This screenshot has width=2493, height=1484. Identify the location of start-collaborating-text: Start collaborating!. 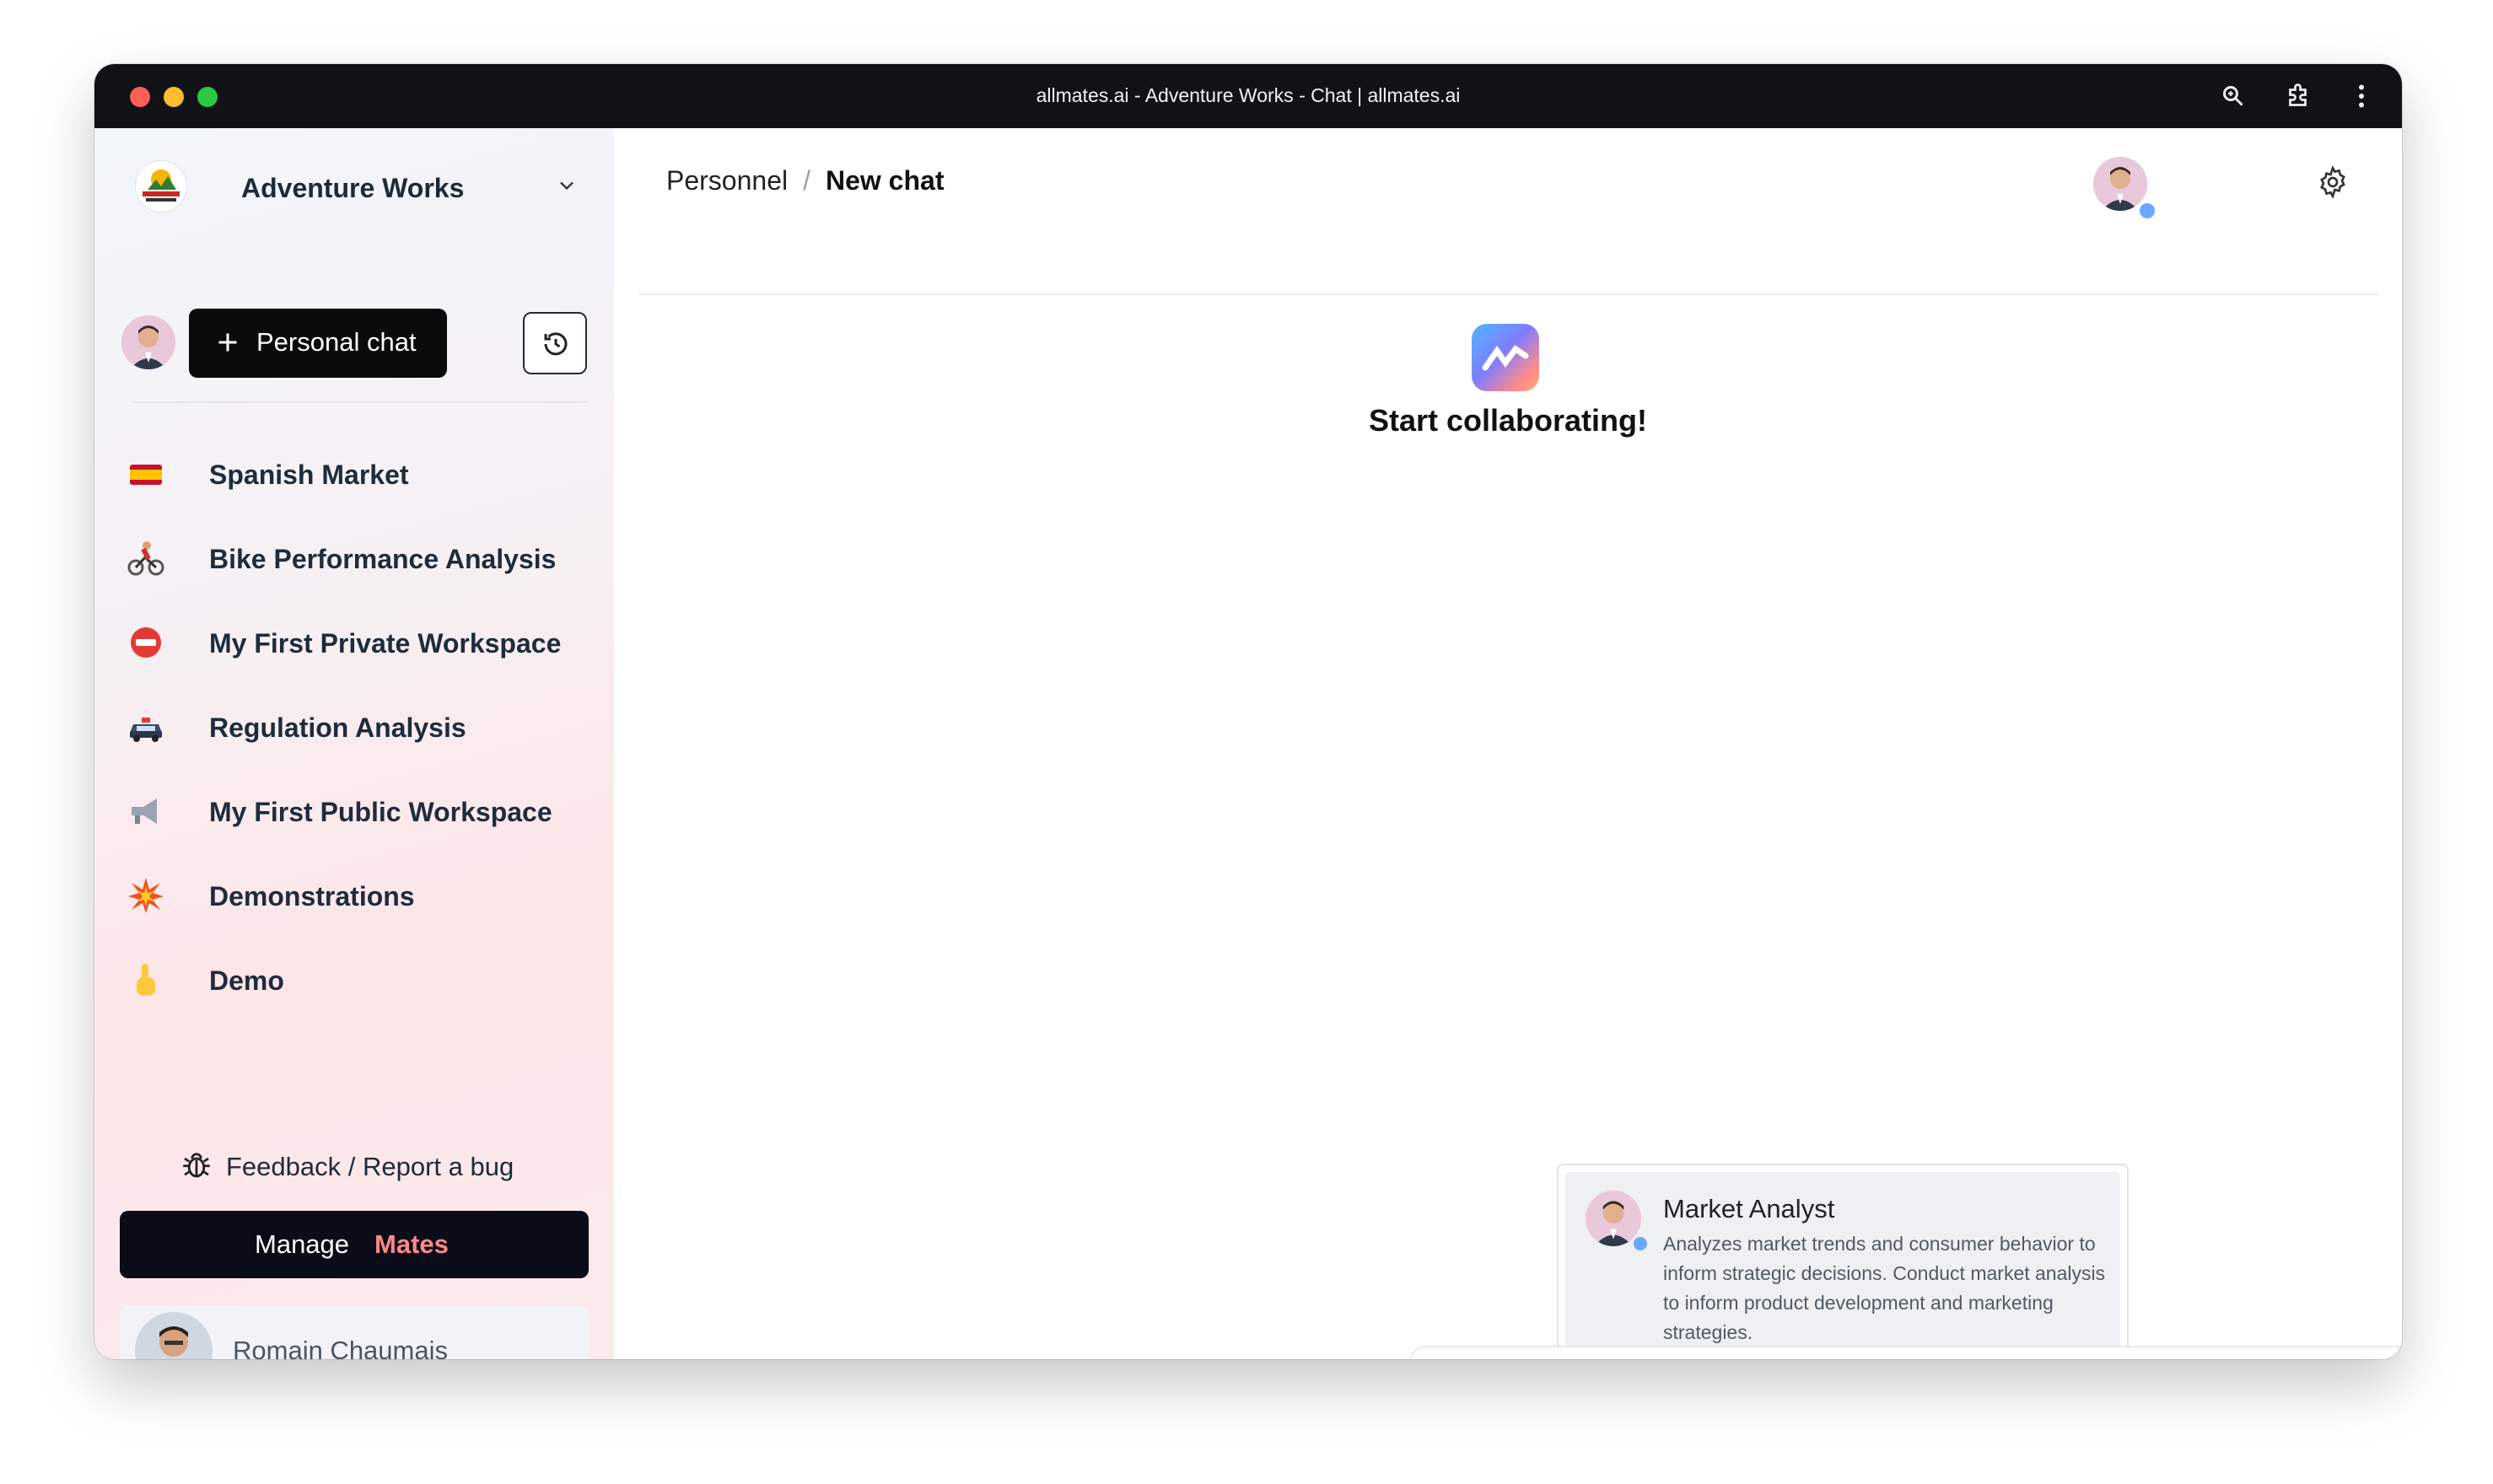
(1508, 420).